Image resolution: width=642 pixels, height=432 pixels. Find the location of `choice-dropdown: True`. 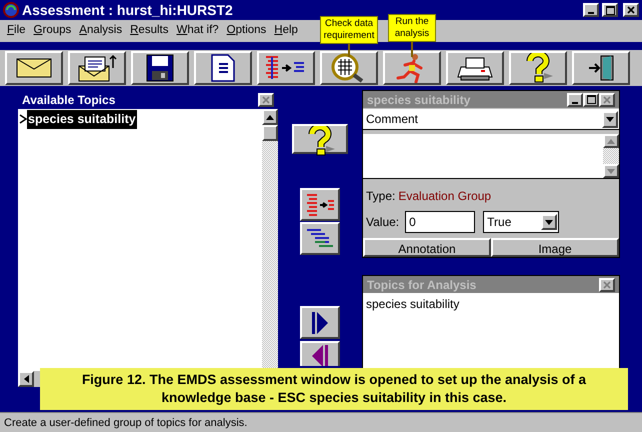

choice-dropdown: True is located at coordinates (521, 222).